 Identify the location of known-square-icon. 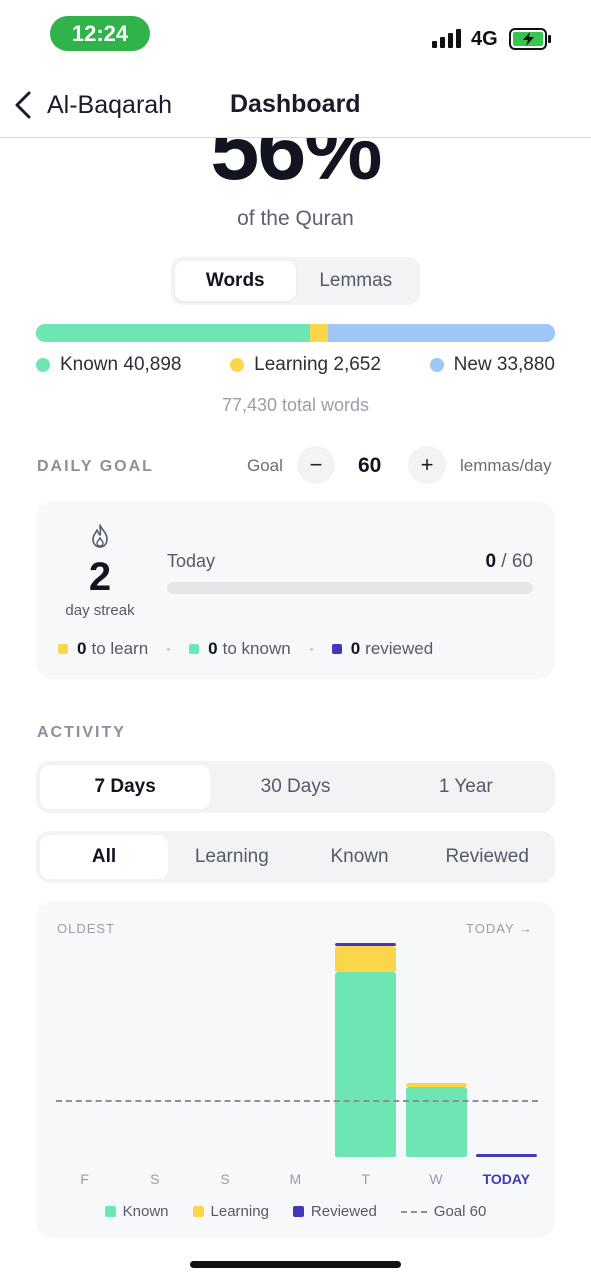
(194, 649).